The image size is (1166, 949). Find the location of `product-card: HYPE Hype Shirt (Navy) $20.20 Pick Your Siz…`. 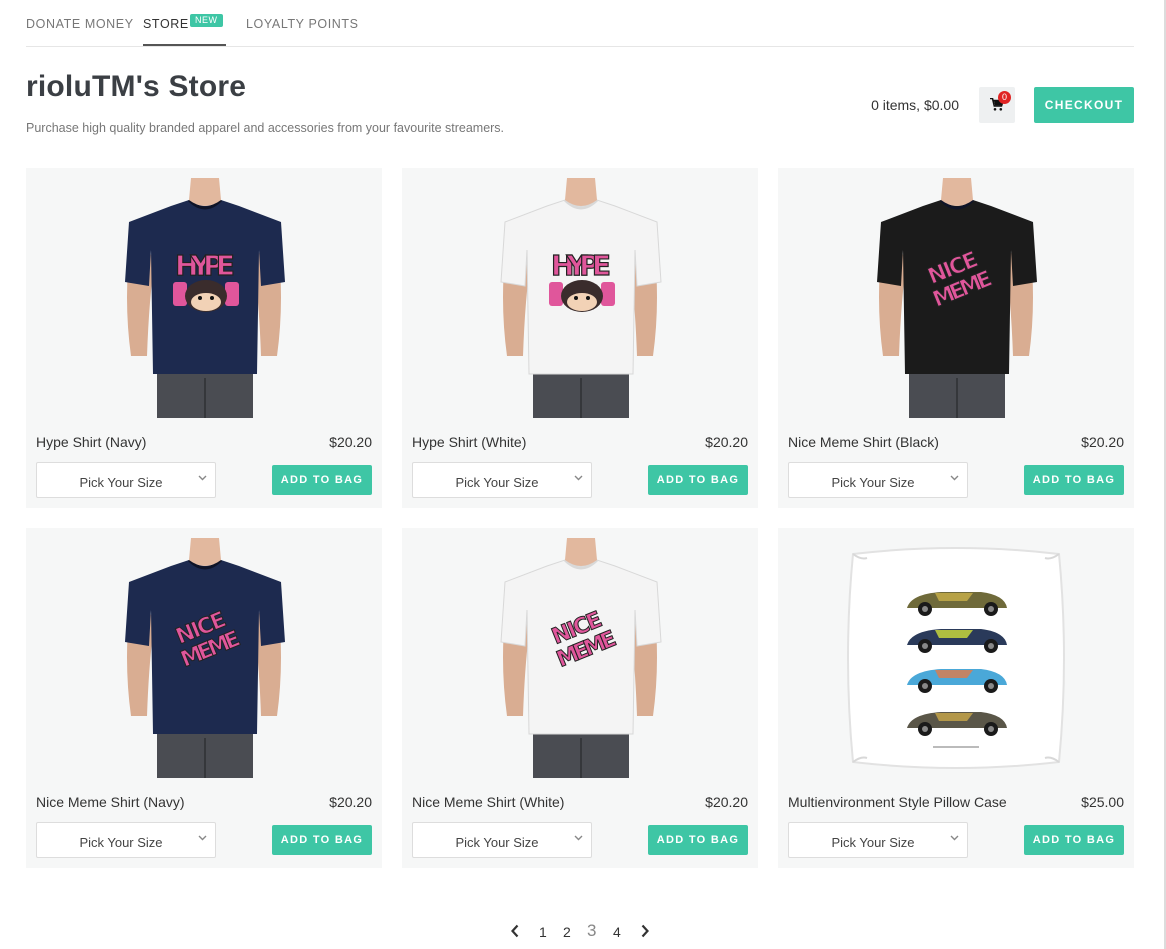

product-card: HYPE Hype Shirt (Navy) $20.20 Pick Your Siz… is located at coordinates (204, 338).